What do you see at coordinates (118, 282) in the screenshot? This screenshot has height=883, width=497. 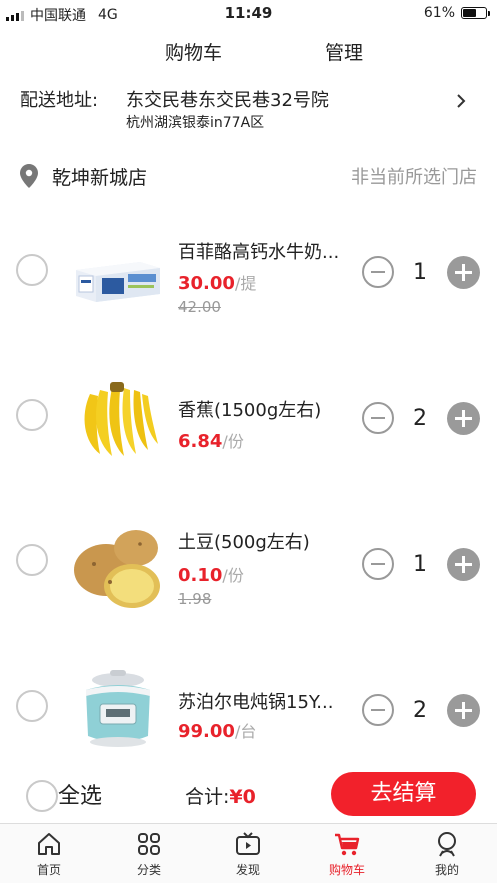 I see `milk-box-image` at bounding box center [118, 282].